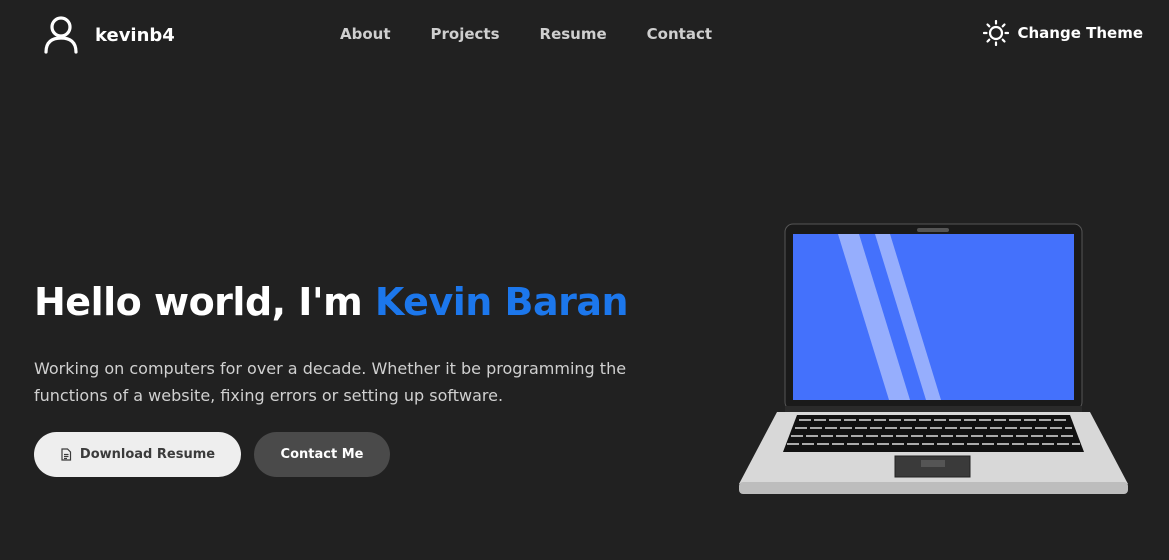 The height and width of the screenshot is (560, 1169). Describe the element at coordinates (147, 454) in the screenshot. I see `download-resume-label: Download Resume` at that location.